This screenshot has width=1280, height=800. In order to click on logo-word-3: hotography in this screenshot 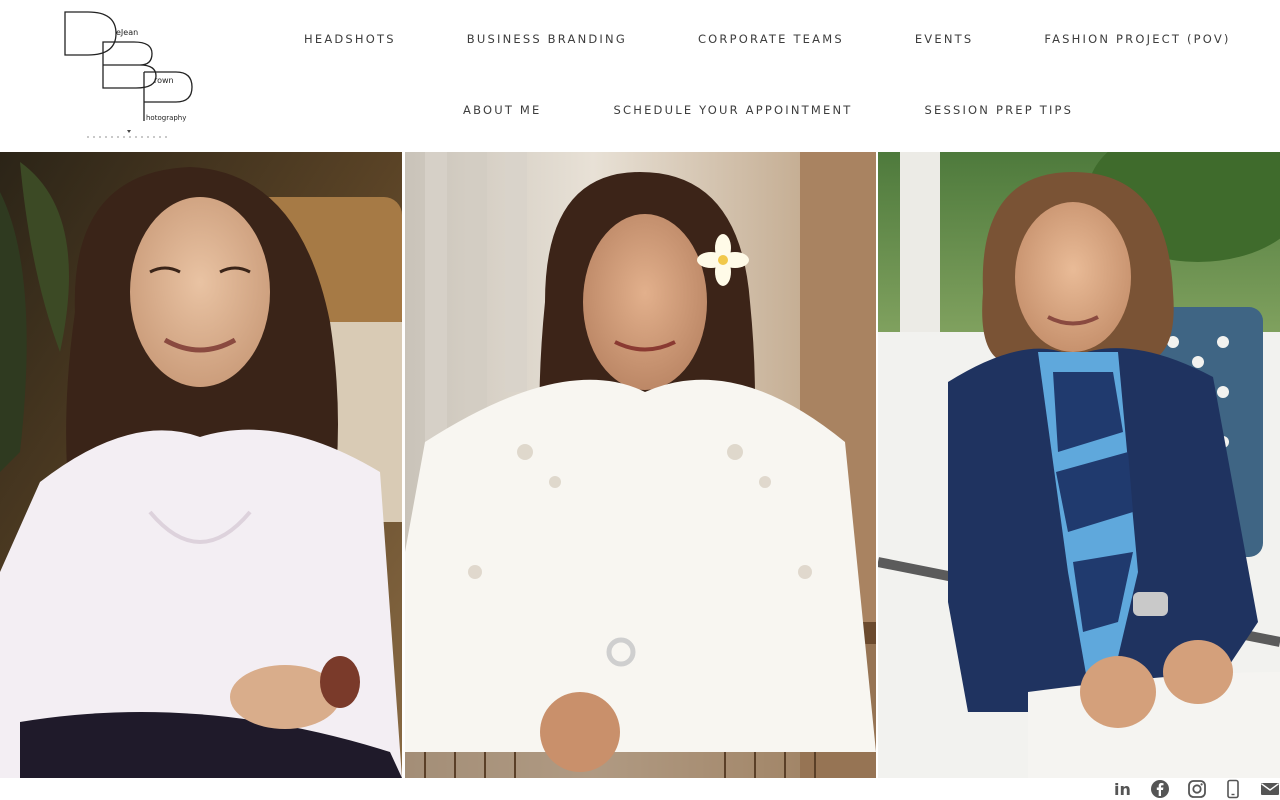, I will do `click(166, 118)`.